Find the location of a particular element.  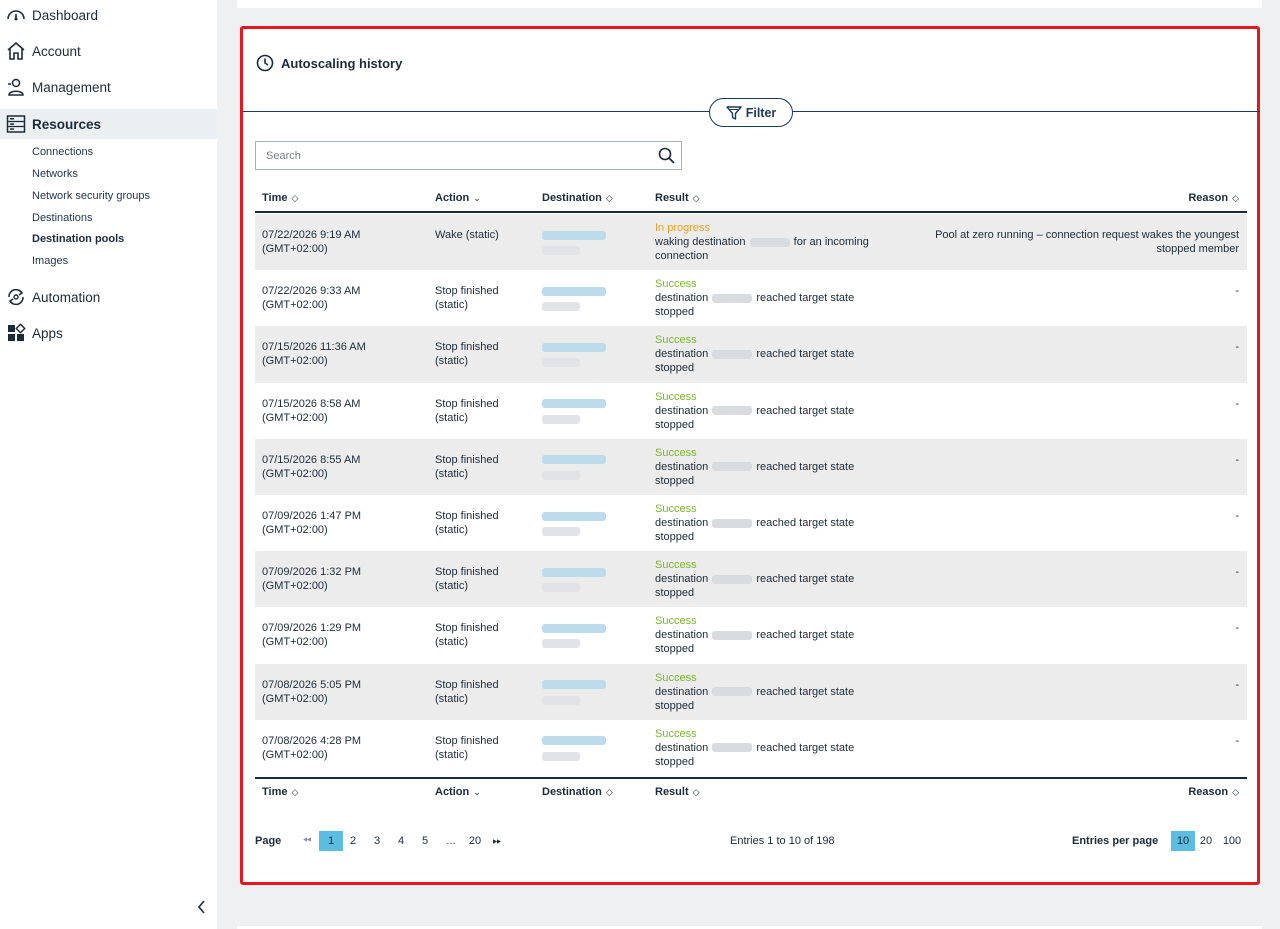

column-header-result: Result ◇ is located at coordinates (677, 198).